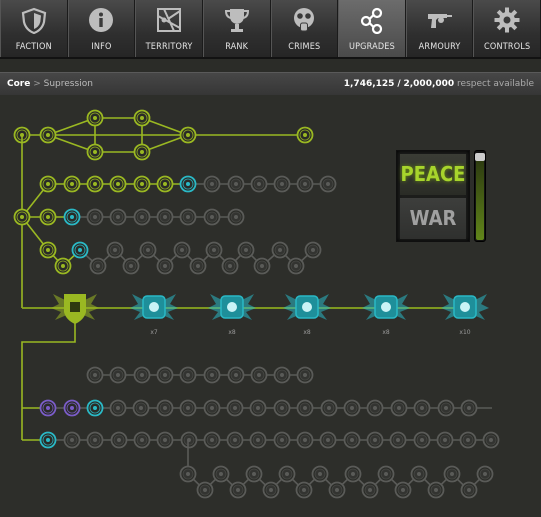  Describe the element at coordinates (433, 174) in the screenshot. I see `peace-button: PEACE` at that location.